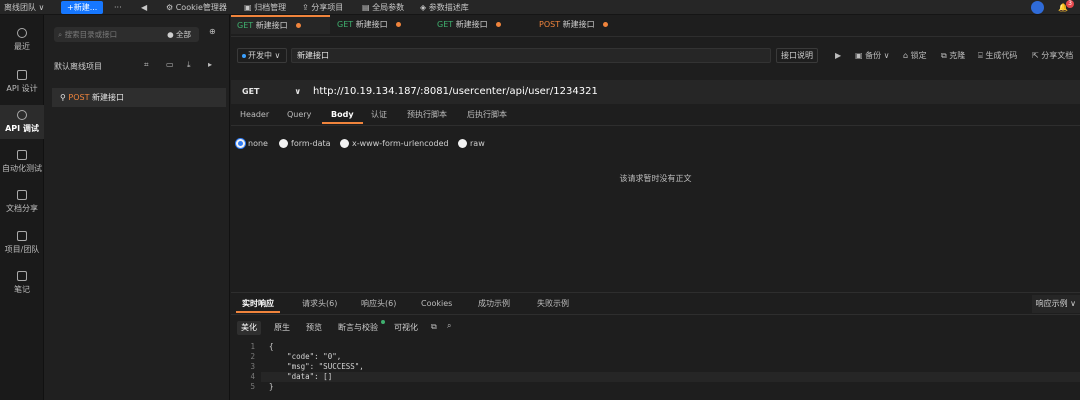 The height and width of the screenshot is (400, 1080). Describe the element at coordinates (380, 24) in the screenshot. I see `tab-request-2: GET 新建接口` at that location.